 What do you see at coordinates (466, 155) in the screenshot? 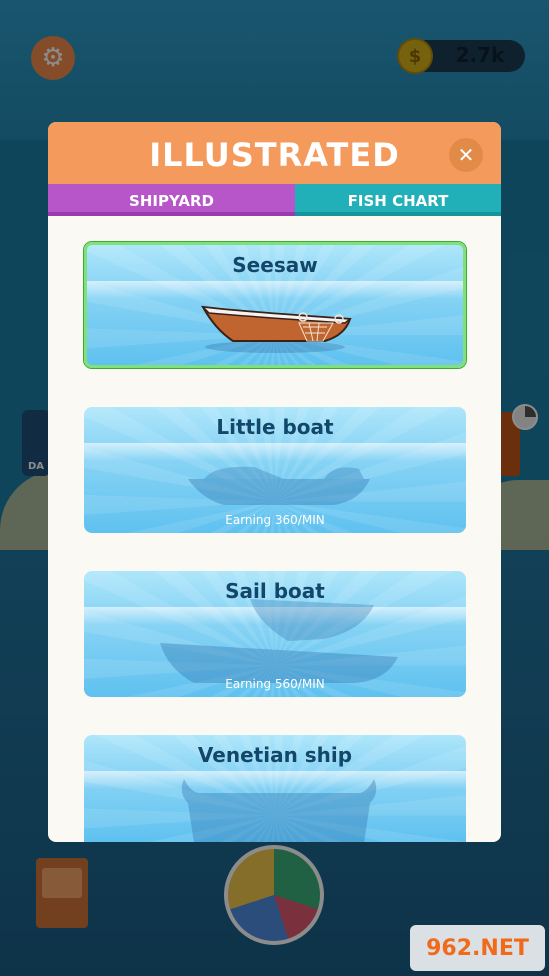
I see `close-icon: ✕` at bounding box center [466, 155].